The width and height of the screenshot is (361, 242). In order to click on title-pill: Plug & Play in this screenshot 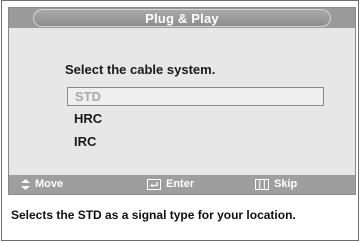, I will do `click(182, 18)`.